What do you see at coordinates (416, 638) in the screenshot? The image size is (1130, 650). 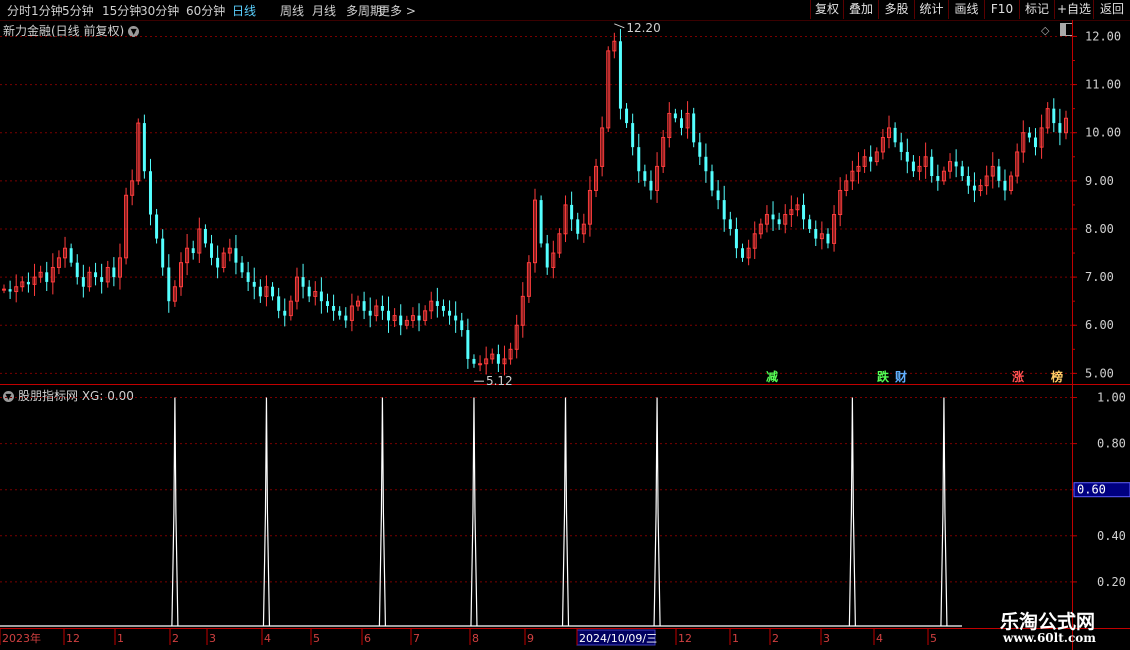 I see `xaxis-label: 7` at bounding box center [416, 638].